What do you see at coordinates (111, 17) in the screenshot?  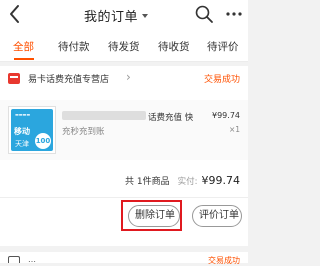 I see `page-title: 我的订单` at bounding box center [111, 17].